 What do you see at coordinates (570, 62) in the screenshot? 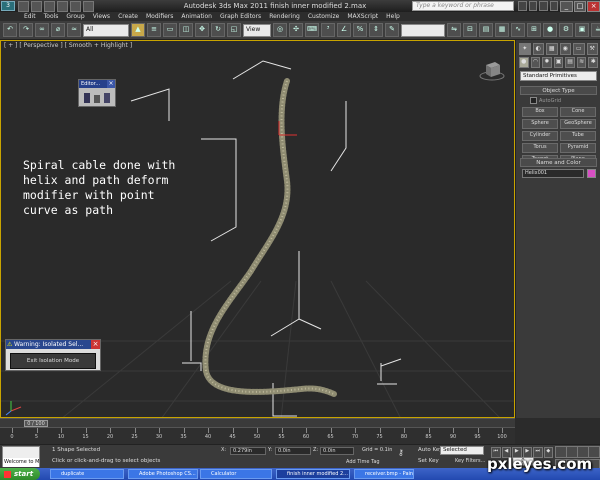
I see `helpers-icon: ▤` at bounding box center [570, 62].